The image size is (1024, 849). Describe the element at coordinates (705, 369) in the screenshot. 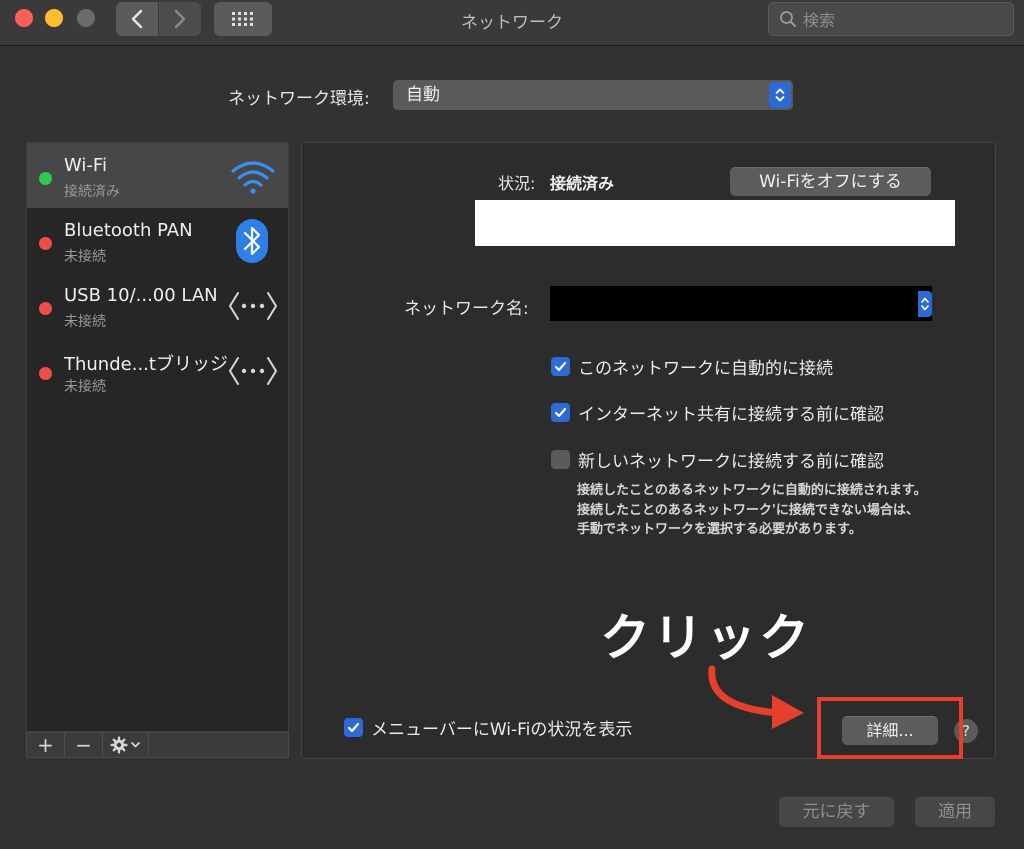

I see `auto-join-label: このネットワークに自動的に接続` at that location.